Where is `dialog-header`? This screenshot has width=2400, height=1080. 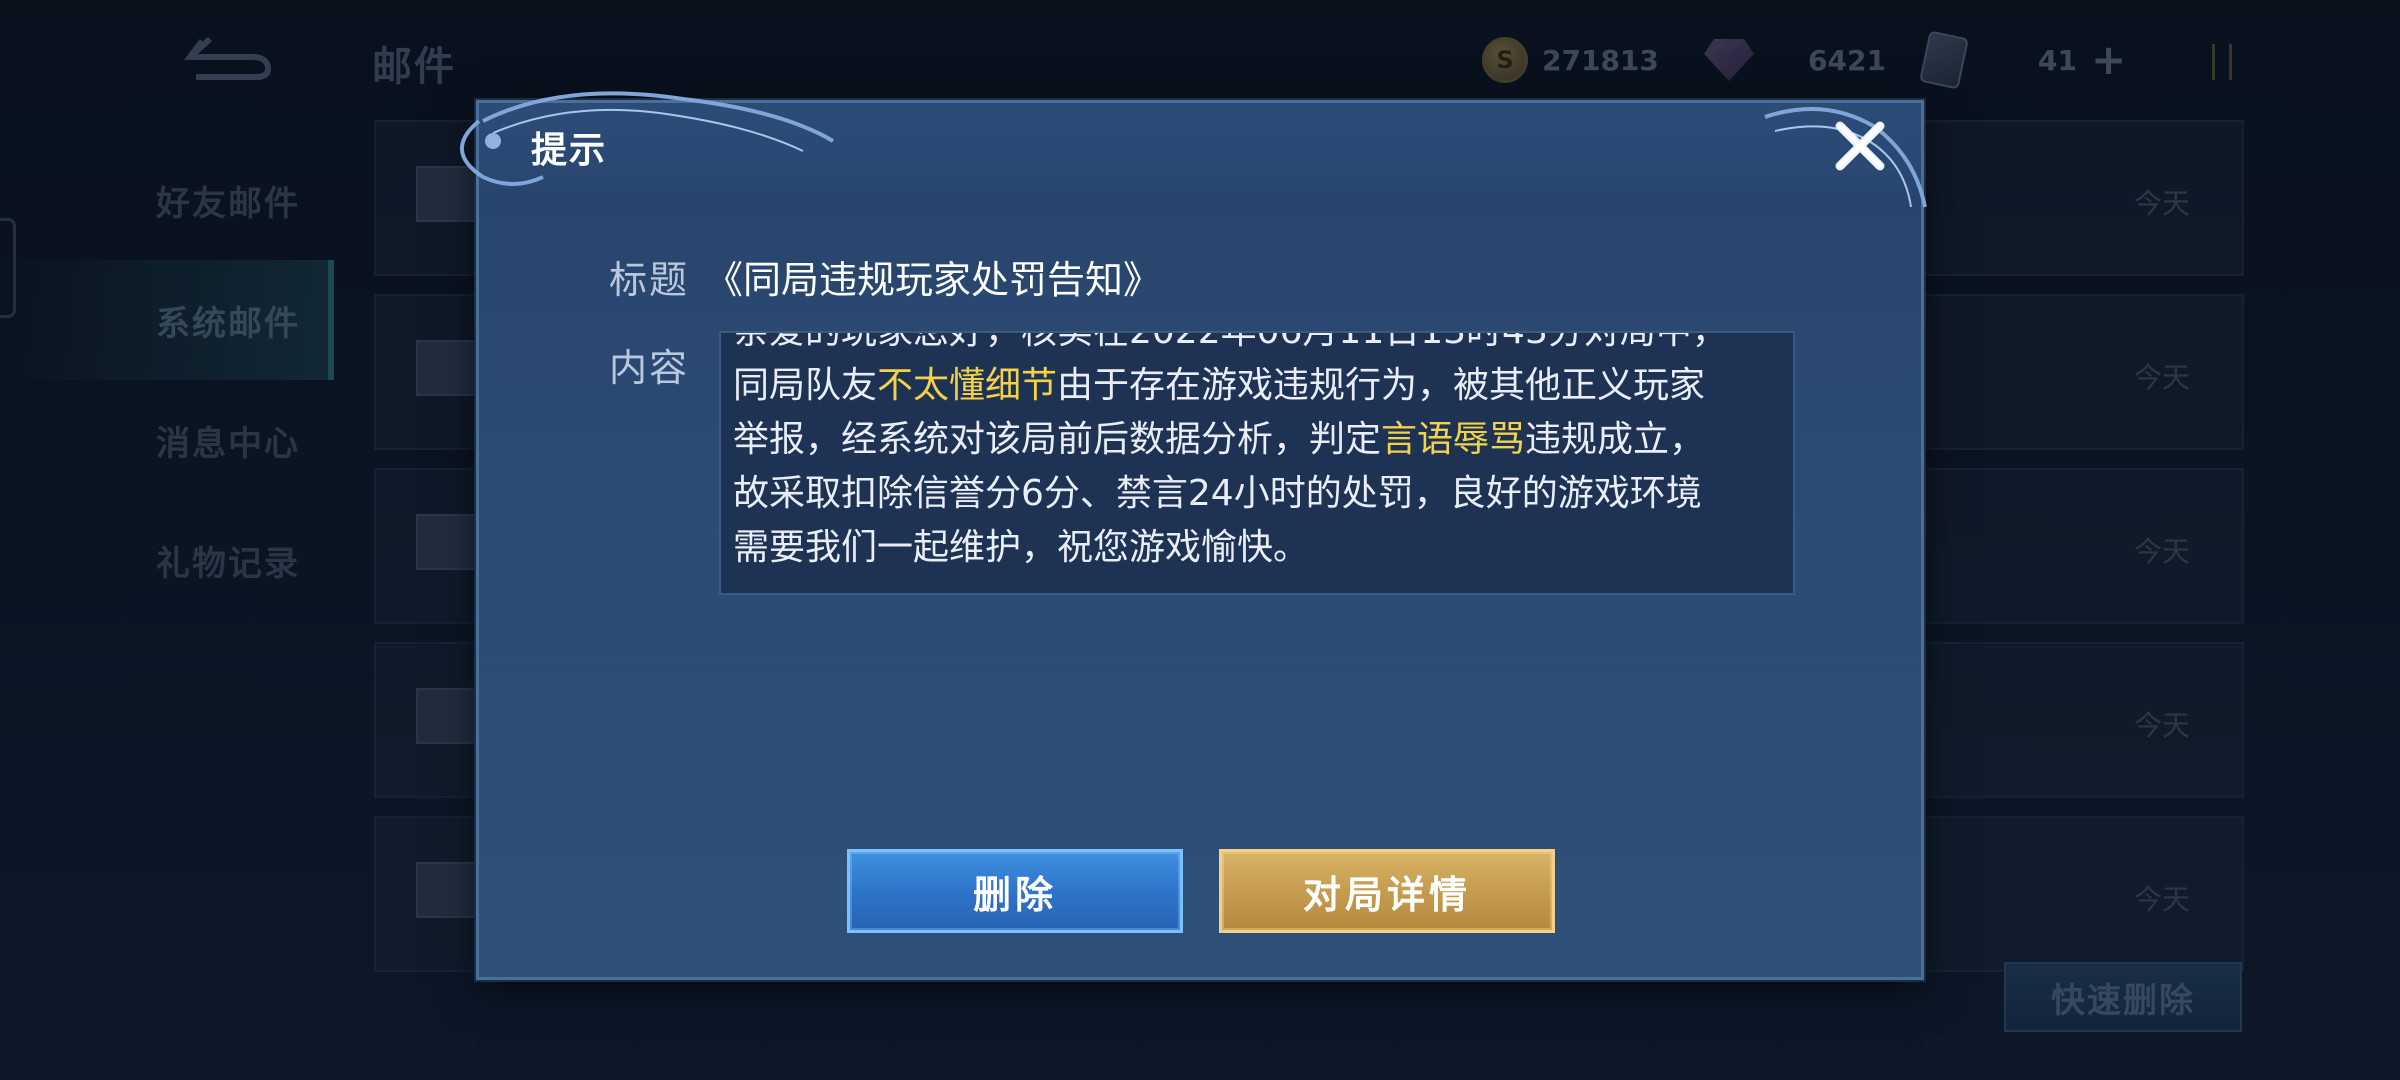 dialog-header is located at coordinates (1200, 146).